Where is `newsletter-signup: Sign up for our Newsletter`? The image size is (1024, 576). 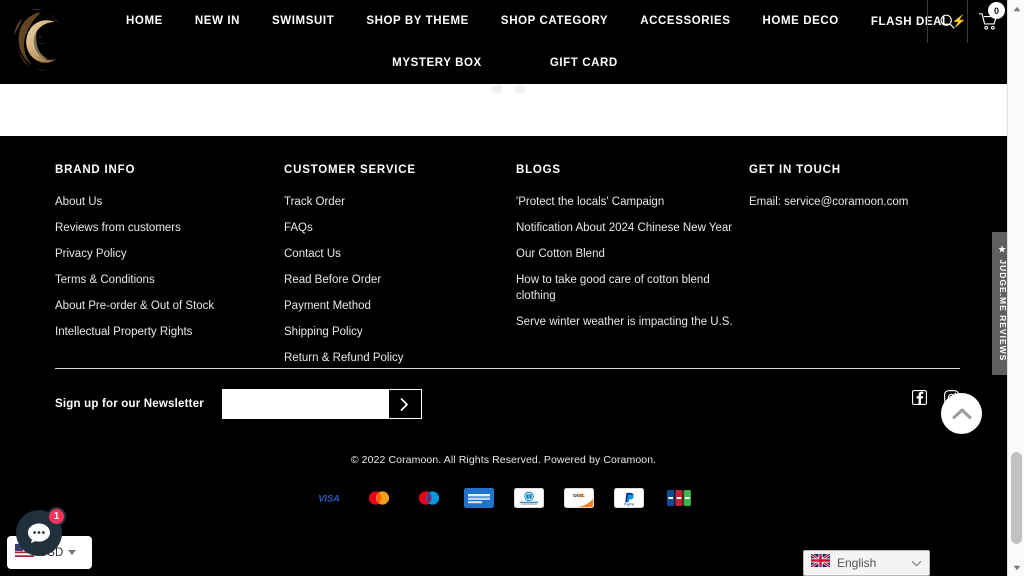 newsletter-signup: Sign up for our Newsletter is located at coordinates (238, 404).